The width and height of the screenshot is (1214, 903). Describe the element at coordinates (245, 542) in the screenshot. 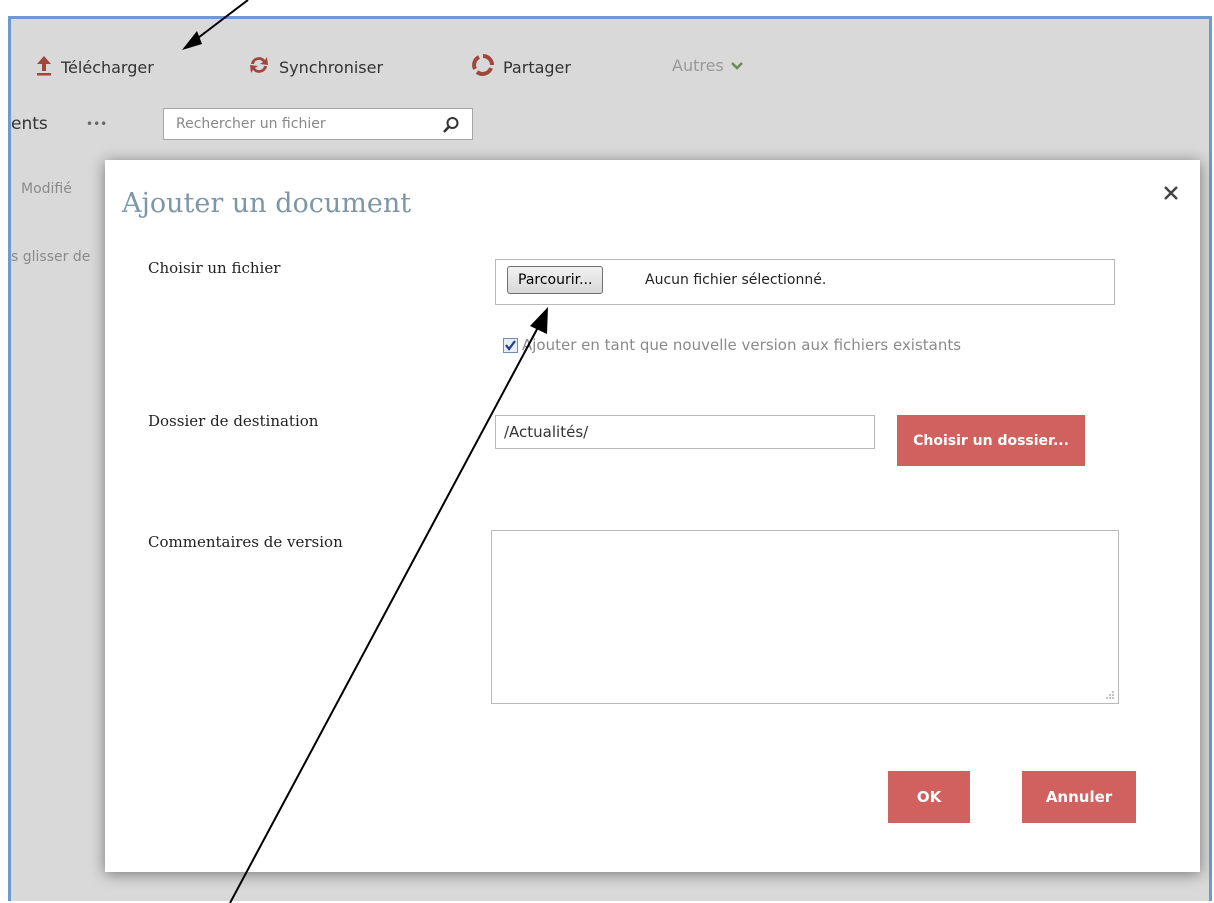

I see `comments-label: Commentaires de version` at that location.